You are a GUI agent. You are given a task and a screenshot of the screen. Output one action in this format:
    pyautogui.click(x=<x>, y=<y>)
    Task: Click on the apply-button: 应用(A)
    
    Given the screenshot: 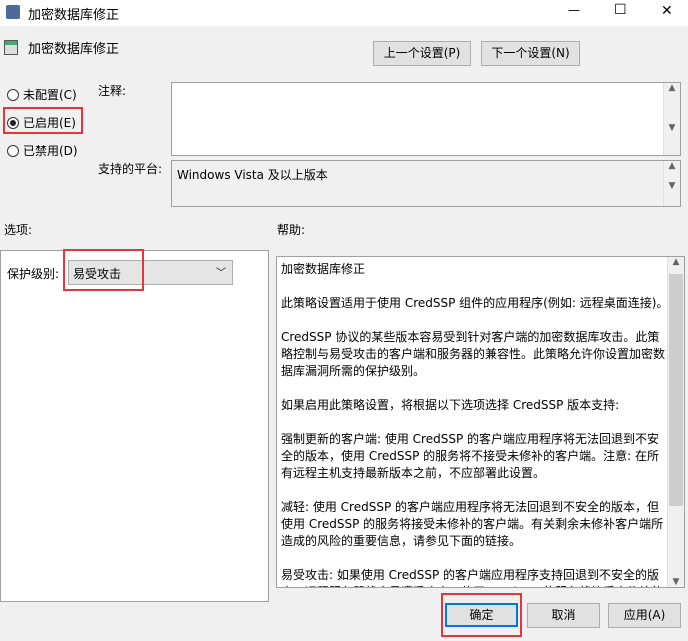 What is the action you would take?
    pyautogui.click(x=644, y=615)
    